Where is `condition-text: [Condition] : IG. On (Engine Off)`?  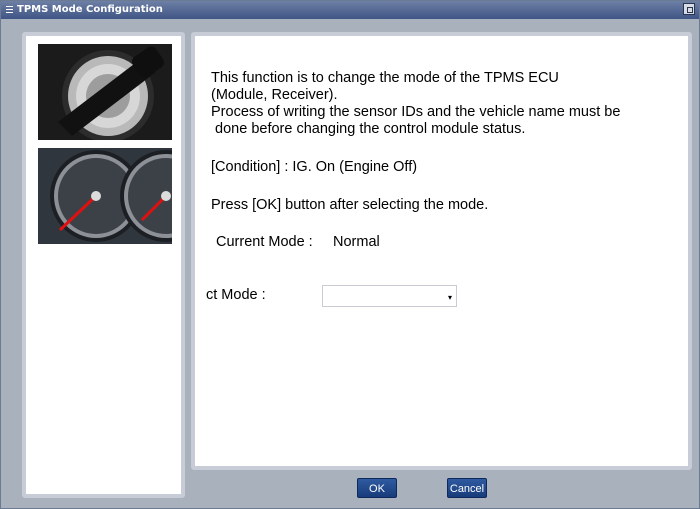 condition-text: [Condition] : IG. On (Engine Off) is located at coordinates (314, 167).